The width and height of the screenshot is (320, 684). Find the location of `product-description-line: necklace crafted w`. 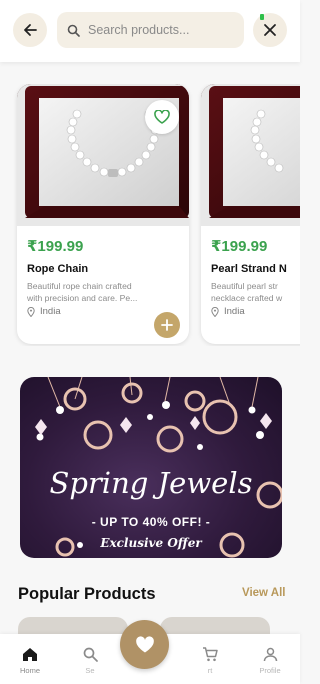

product-description-line: necklace crafted w is located at coordinates (247, 298).